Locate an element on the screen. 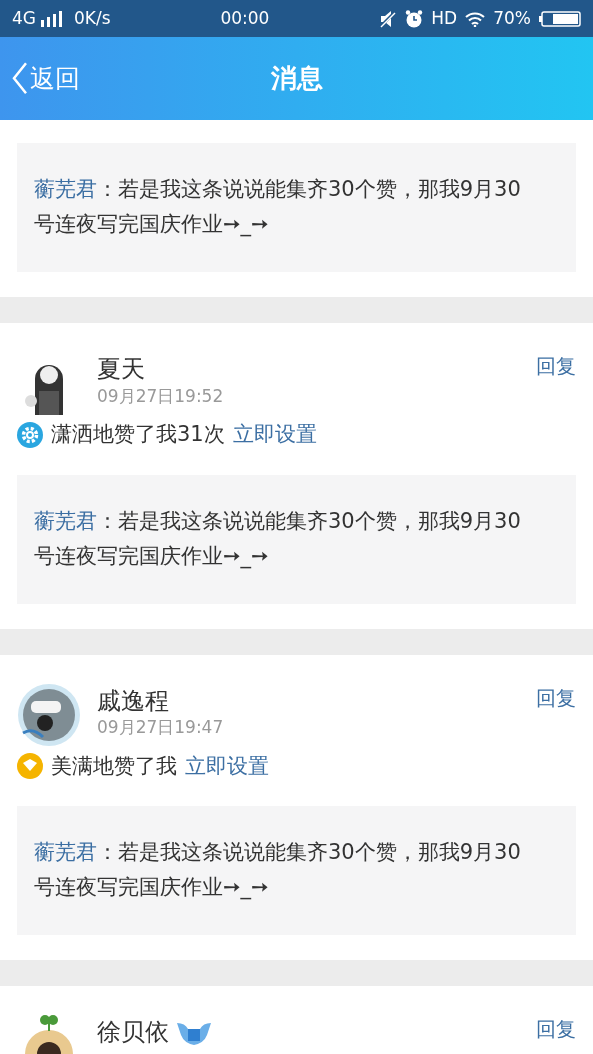 This screenshot has height=1054, width=593. timestamp: 09月27日19:52 is located at coordinates (161, 396).